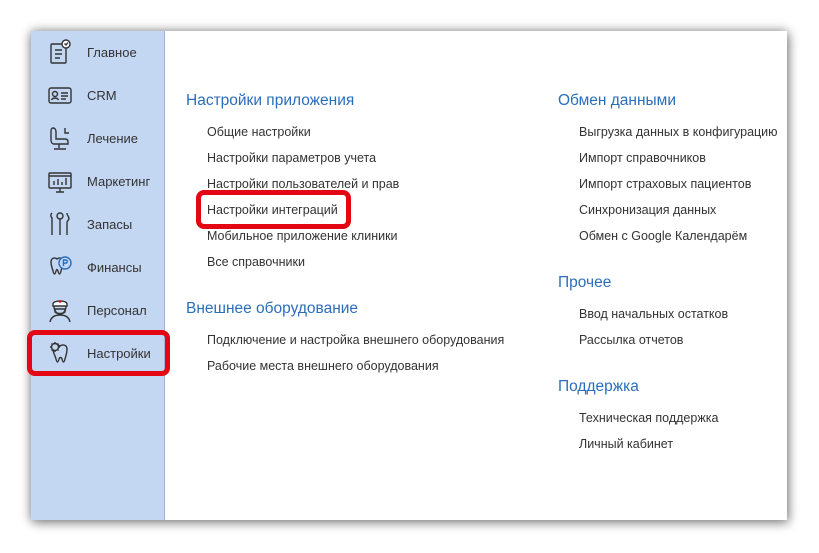 The width and height of the screenshot is (819, 553). I want to click on sidebar-item-crm: CRM, so click(97, 95).